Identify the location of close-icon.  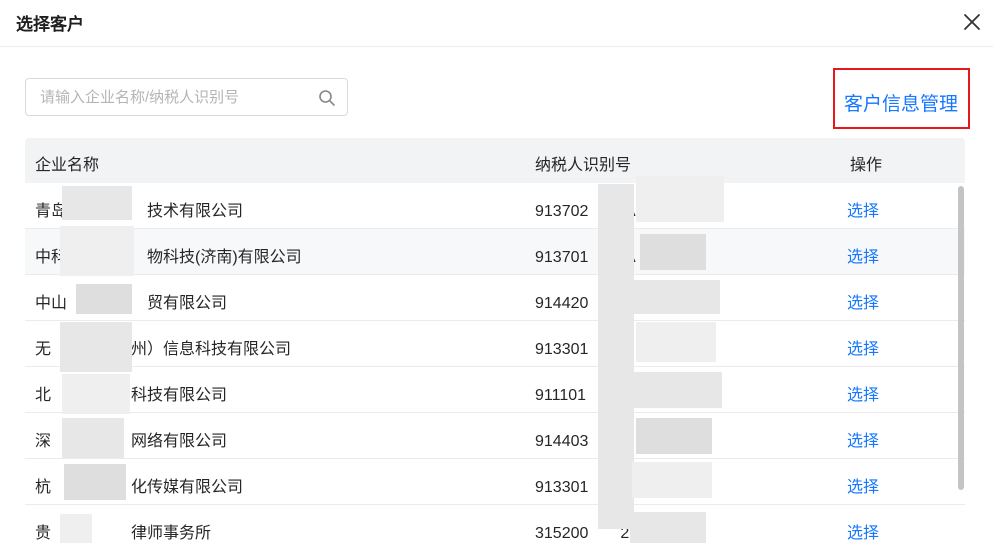
(972, 22).